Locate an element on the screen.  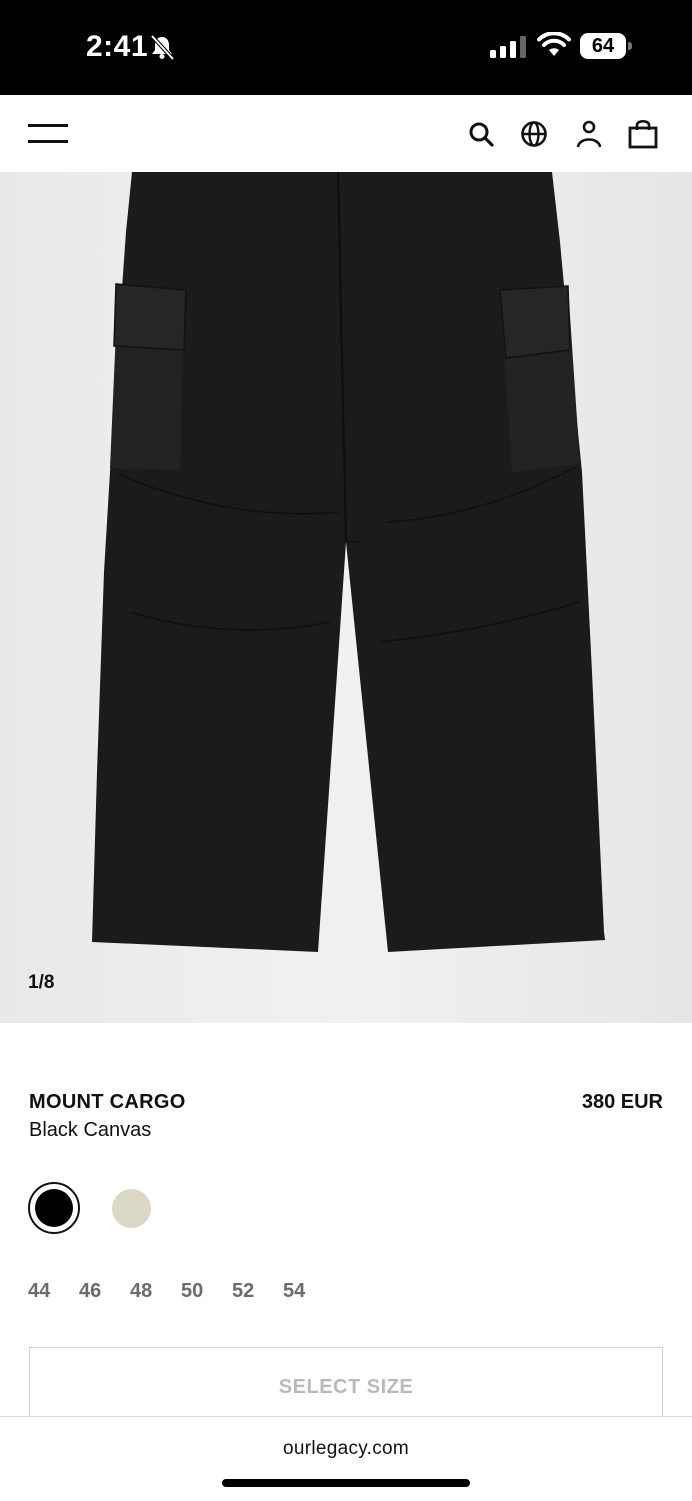
menu-icon is located at coordinates (48, 134).